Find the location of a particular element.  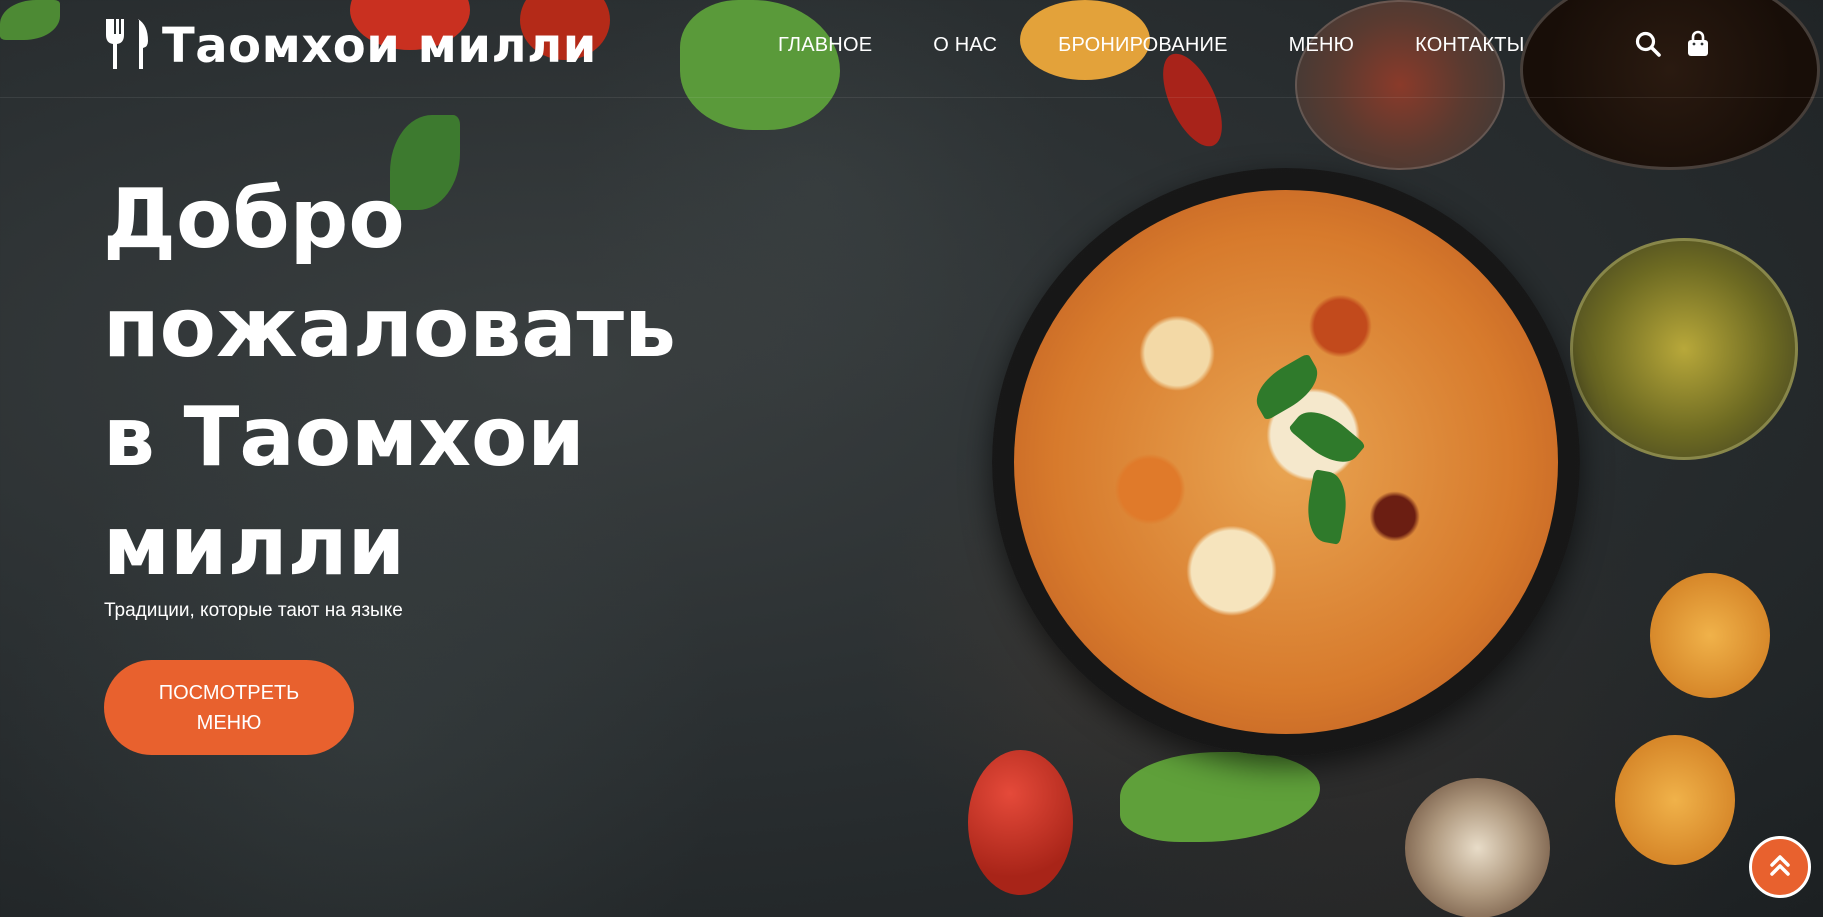

double-chevron-up-icon is located at coordinates (1780, 867).